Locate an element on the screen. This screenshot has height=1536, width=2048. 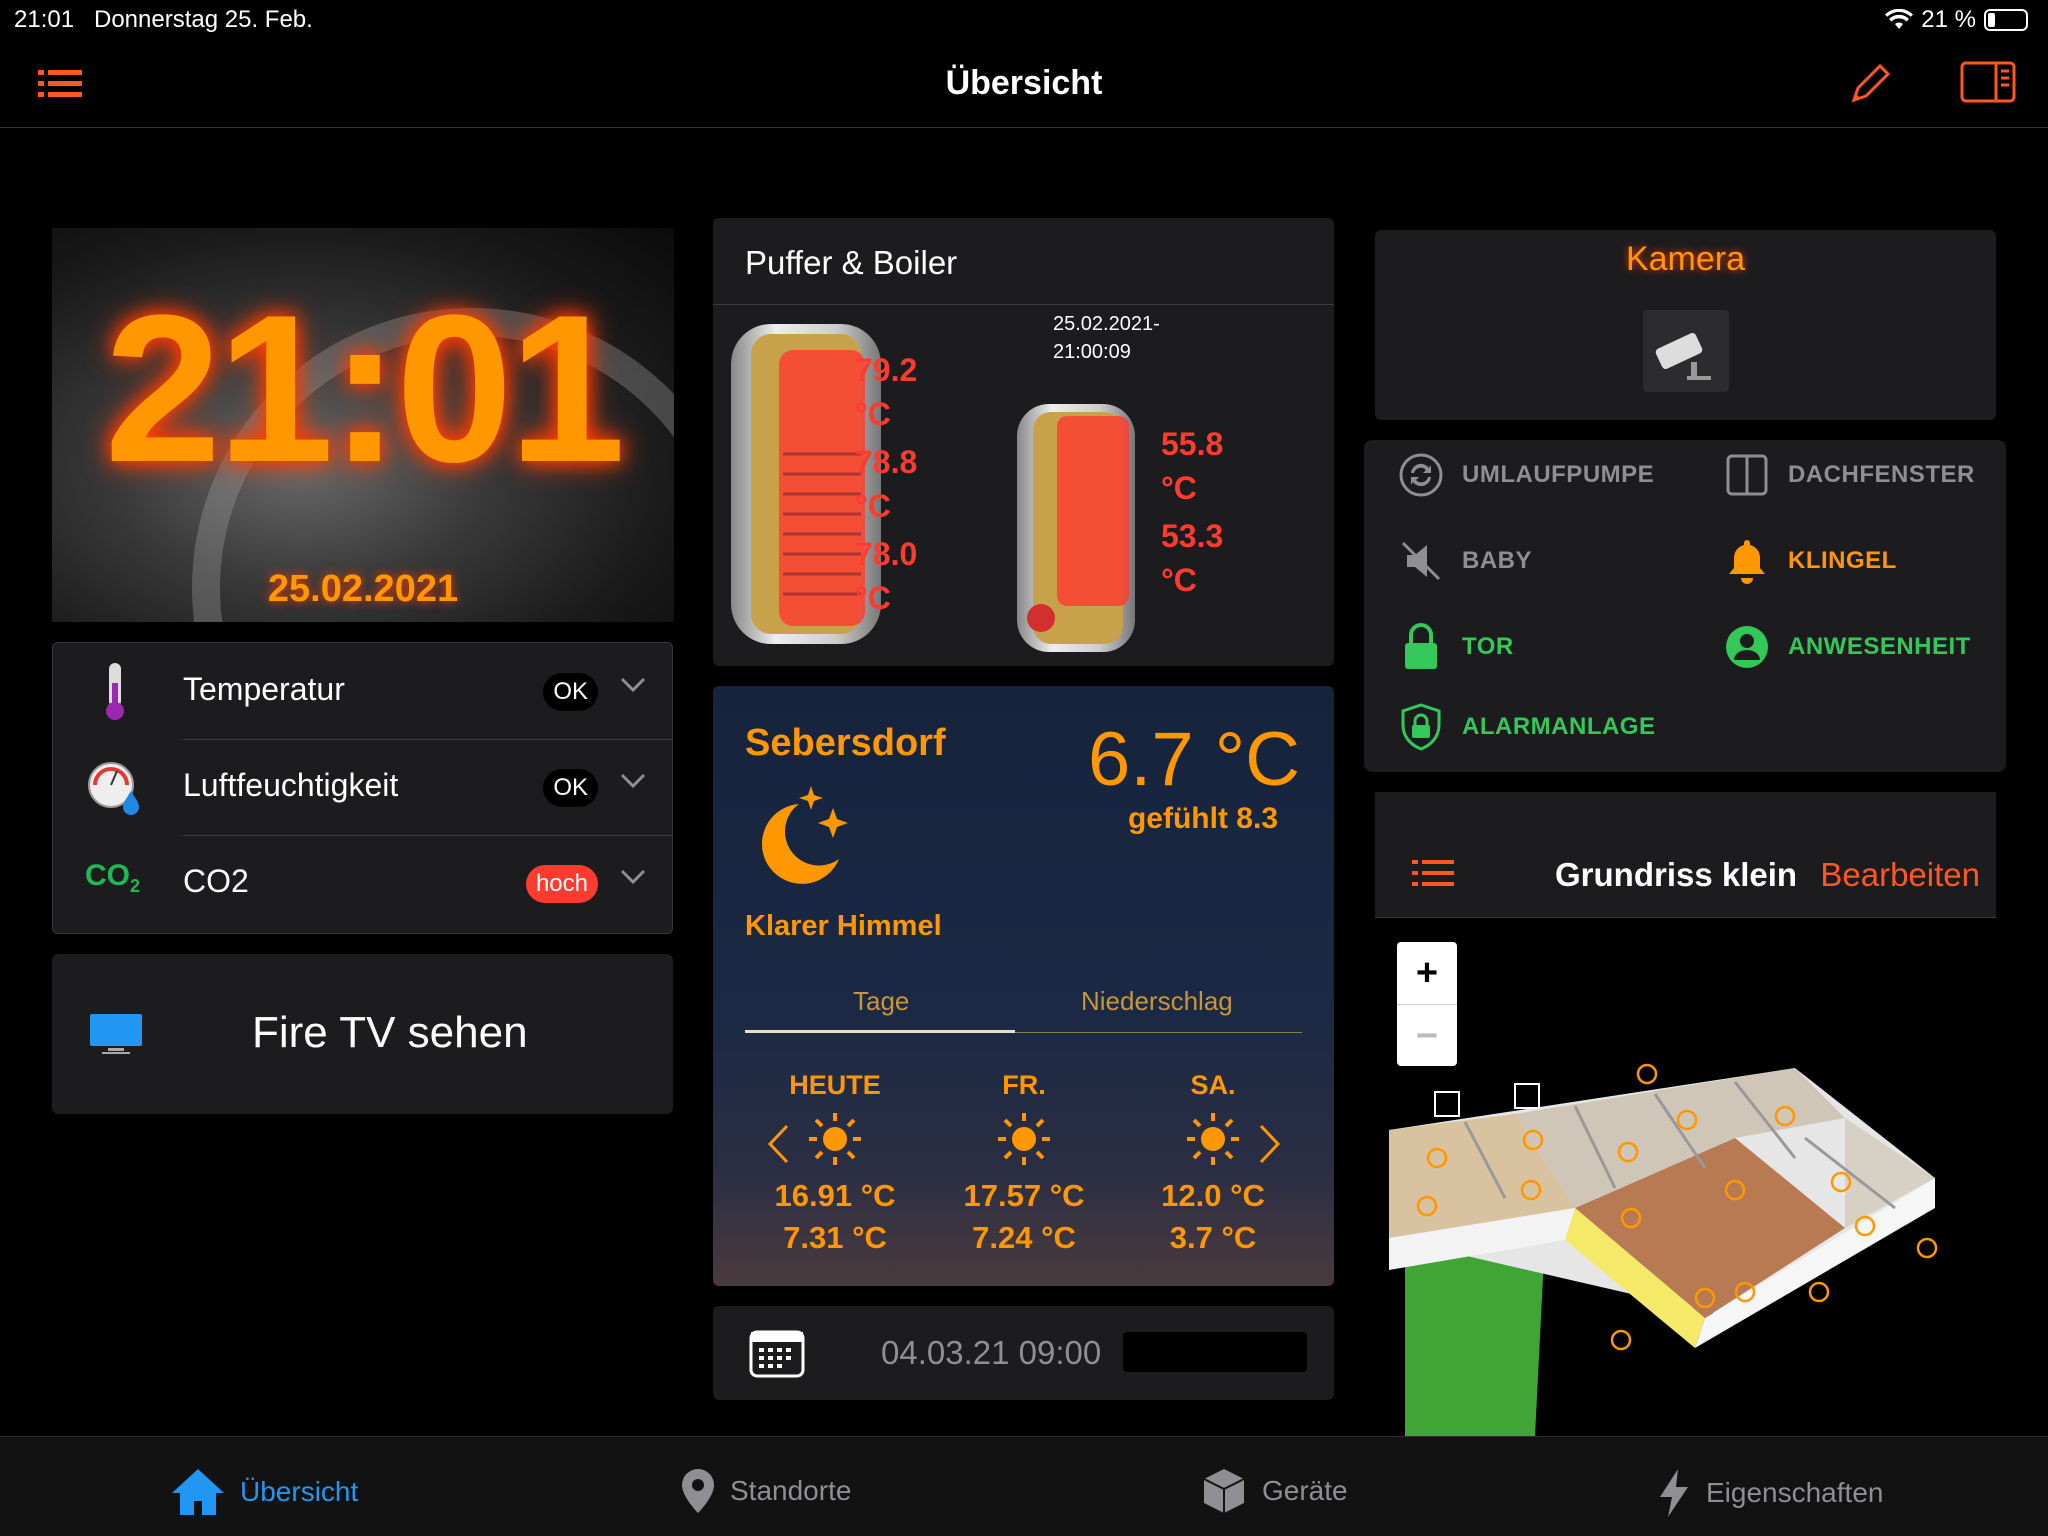
floorplan-list-button is located at coordinates (1433, 873).